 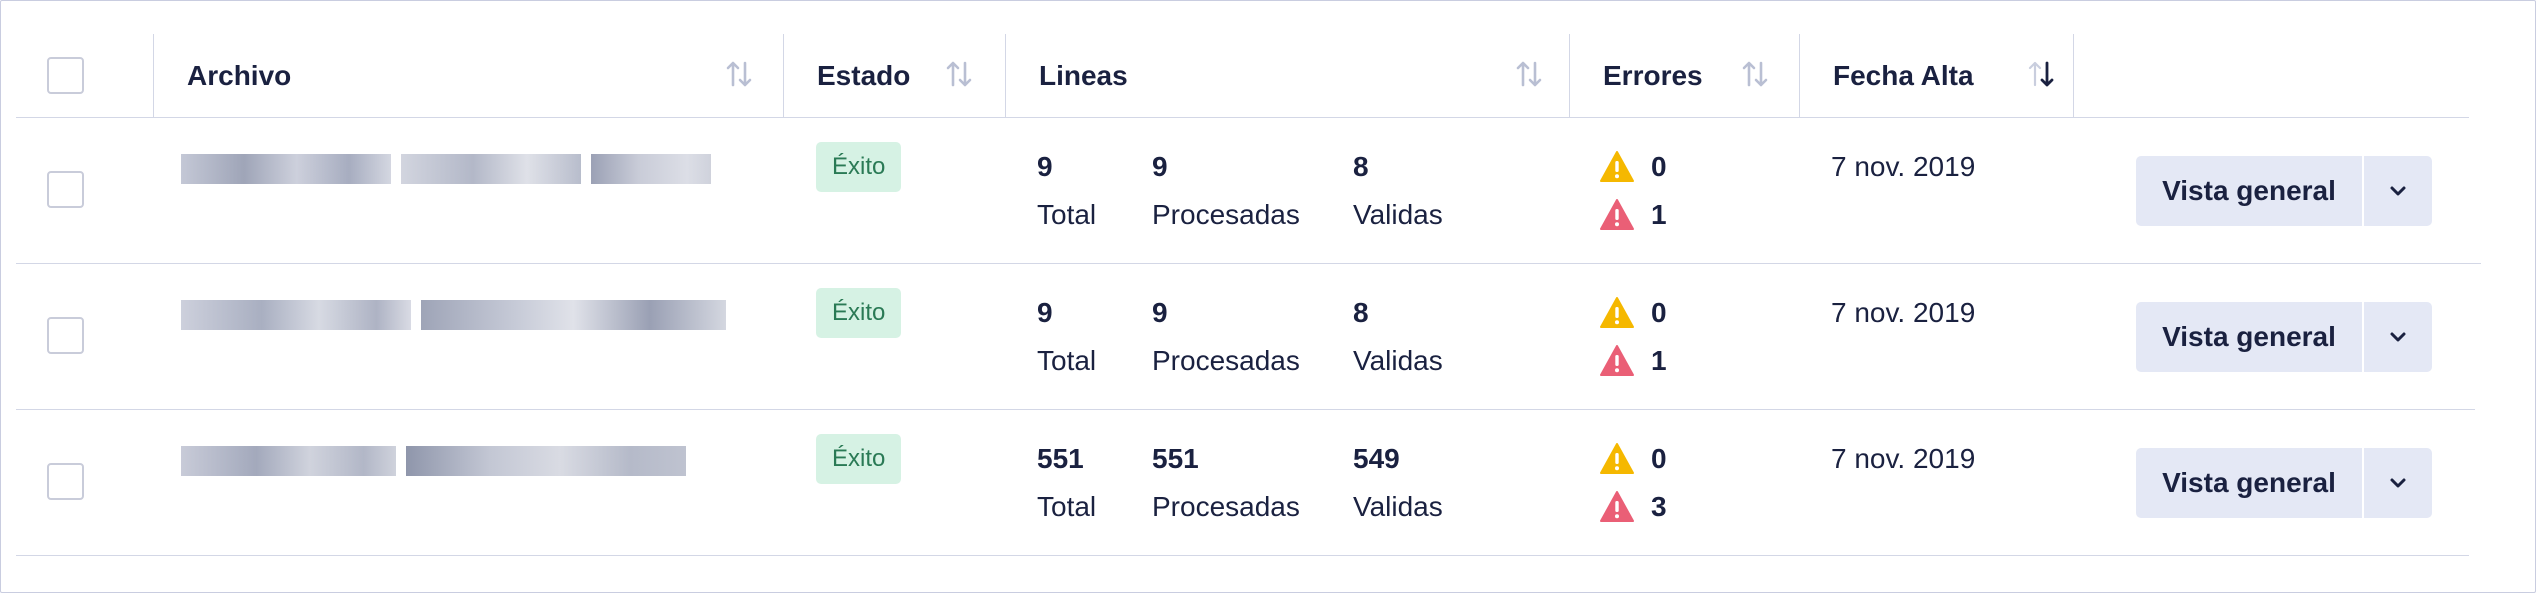 I want to click on header-fecha-alta: Fecha Alta, so click(x=1936, y=75).